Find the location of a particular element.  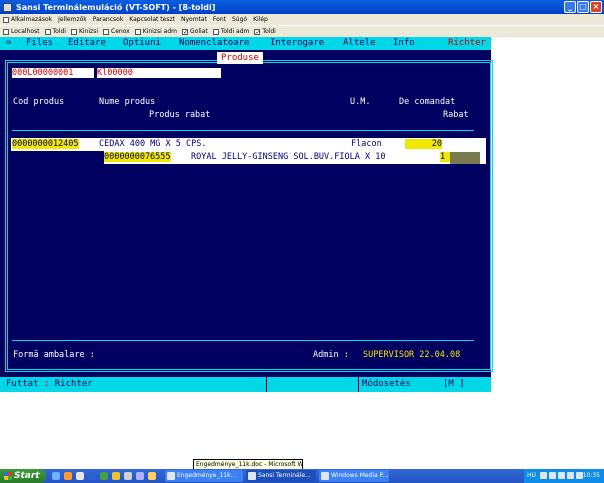

forma-ambalare-label: Formă ambalare : is located at coordinates (54, 355).